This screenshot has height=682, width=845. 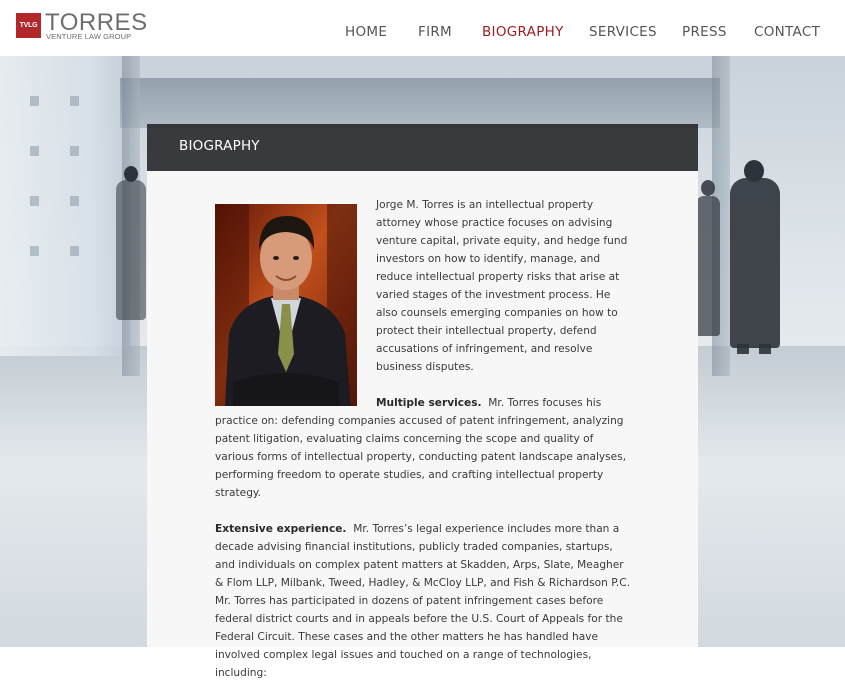 I want to click on hero-building, so click(x=65, y=206).